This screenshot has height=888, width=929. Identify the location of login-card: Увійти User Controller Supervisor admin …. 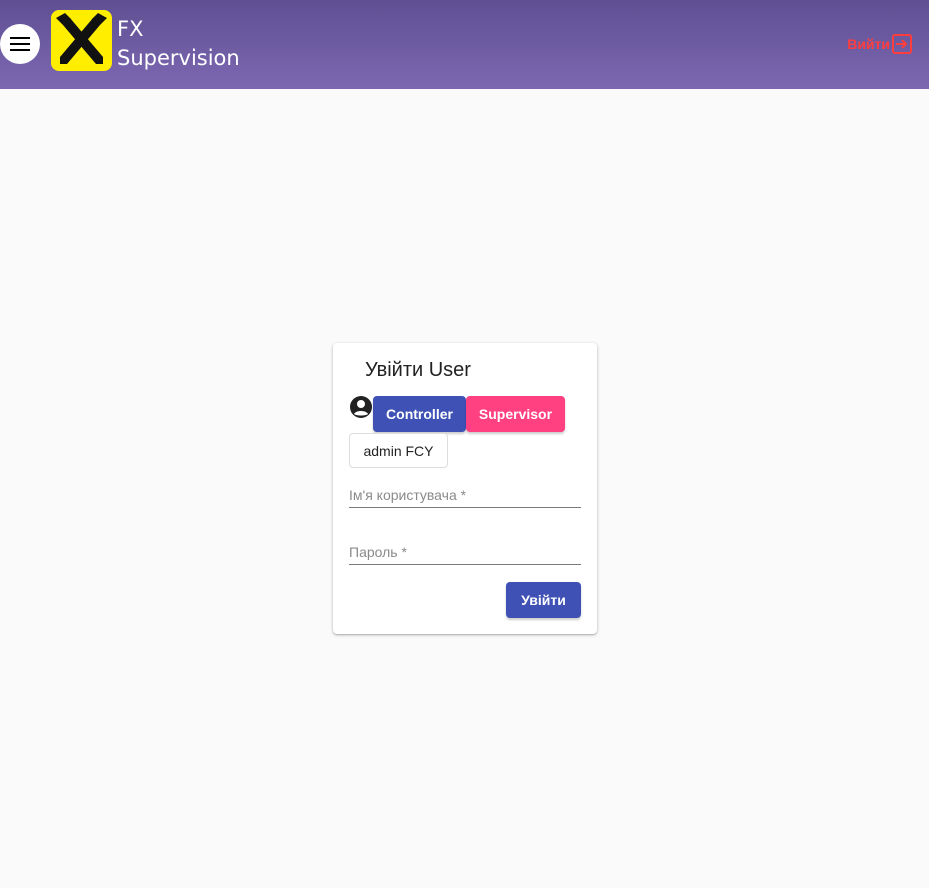
(465, 488).